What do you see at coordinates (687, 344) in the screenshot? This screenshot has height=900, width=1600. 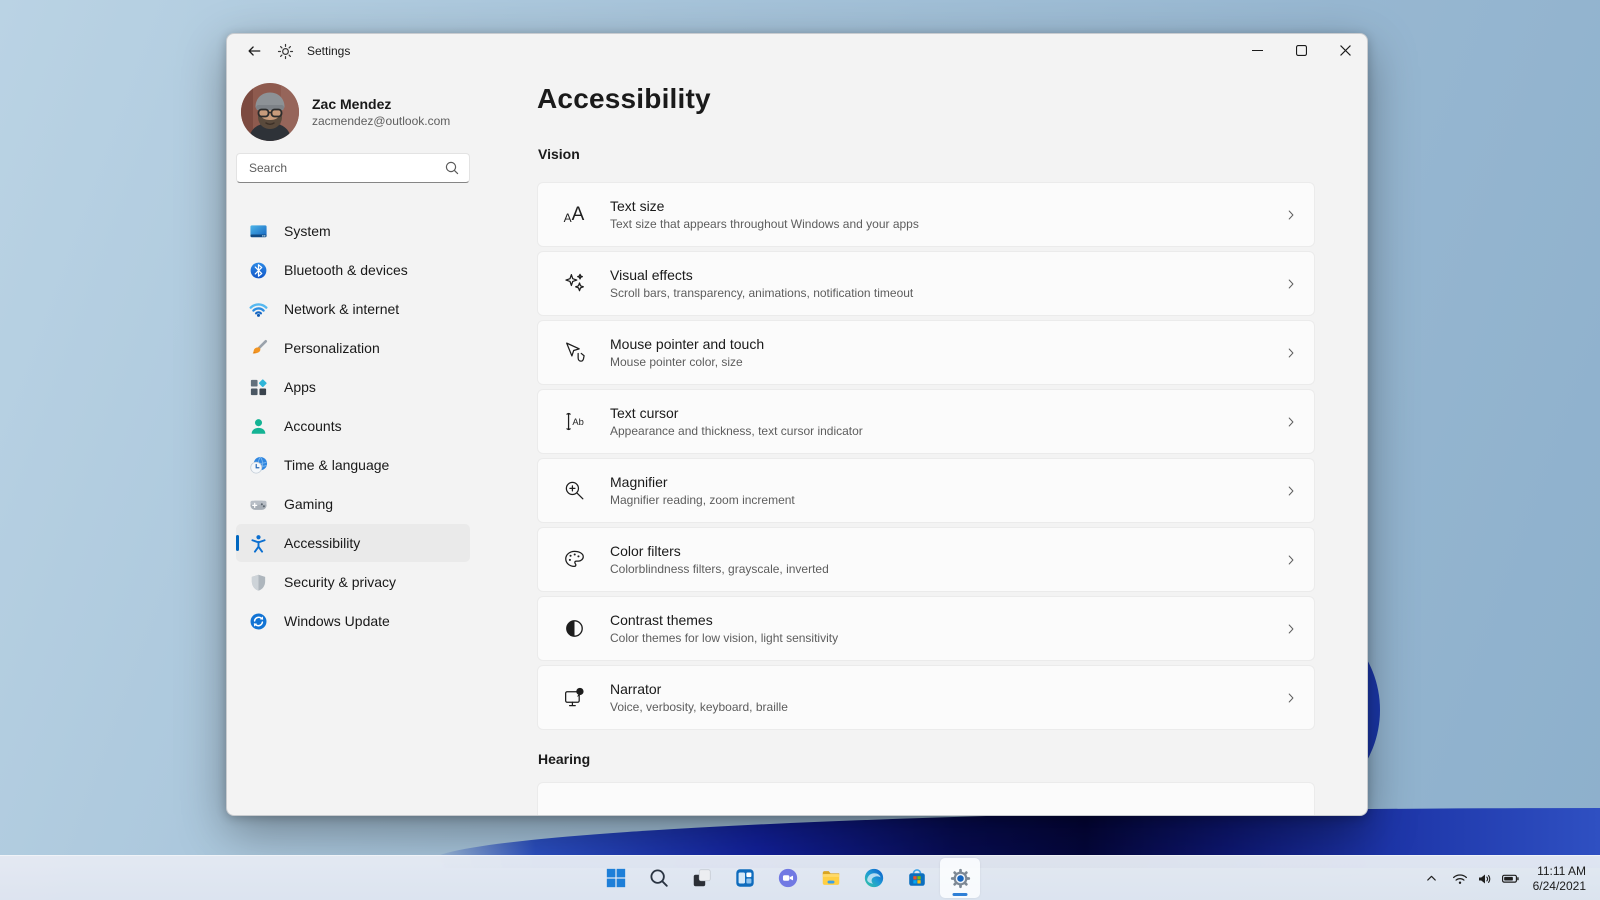 I see `card-title: Mouse pointer and touch` at bounding box center [687, 344].